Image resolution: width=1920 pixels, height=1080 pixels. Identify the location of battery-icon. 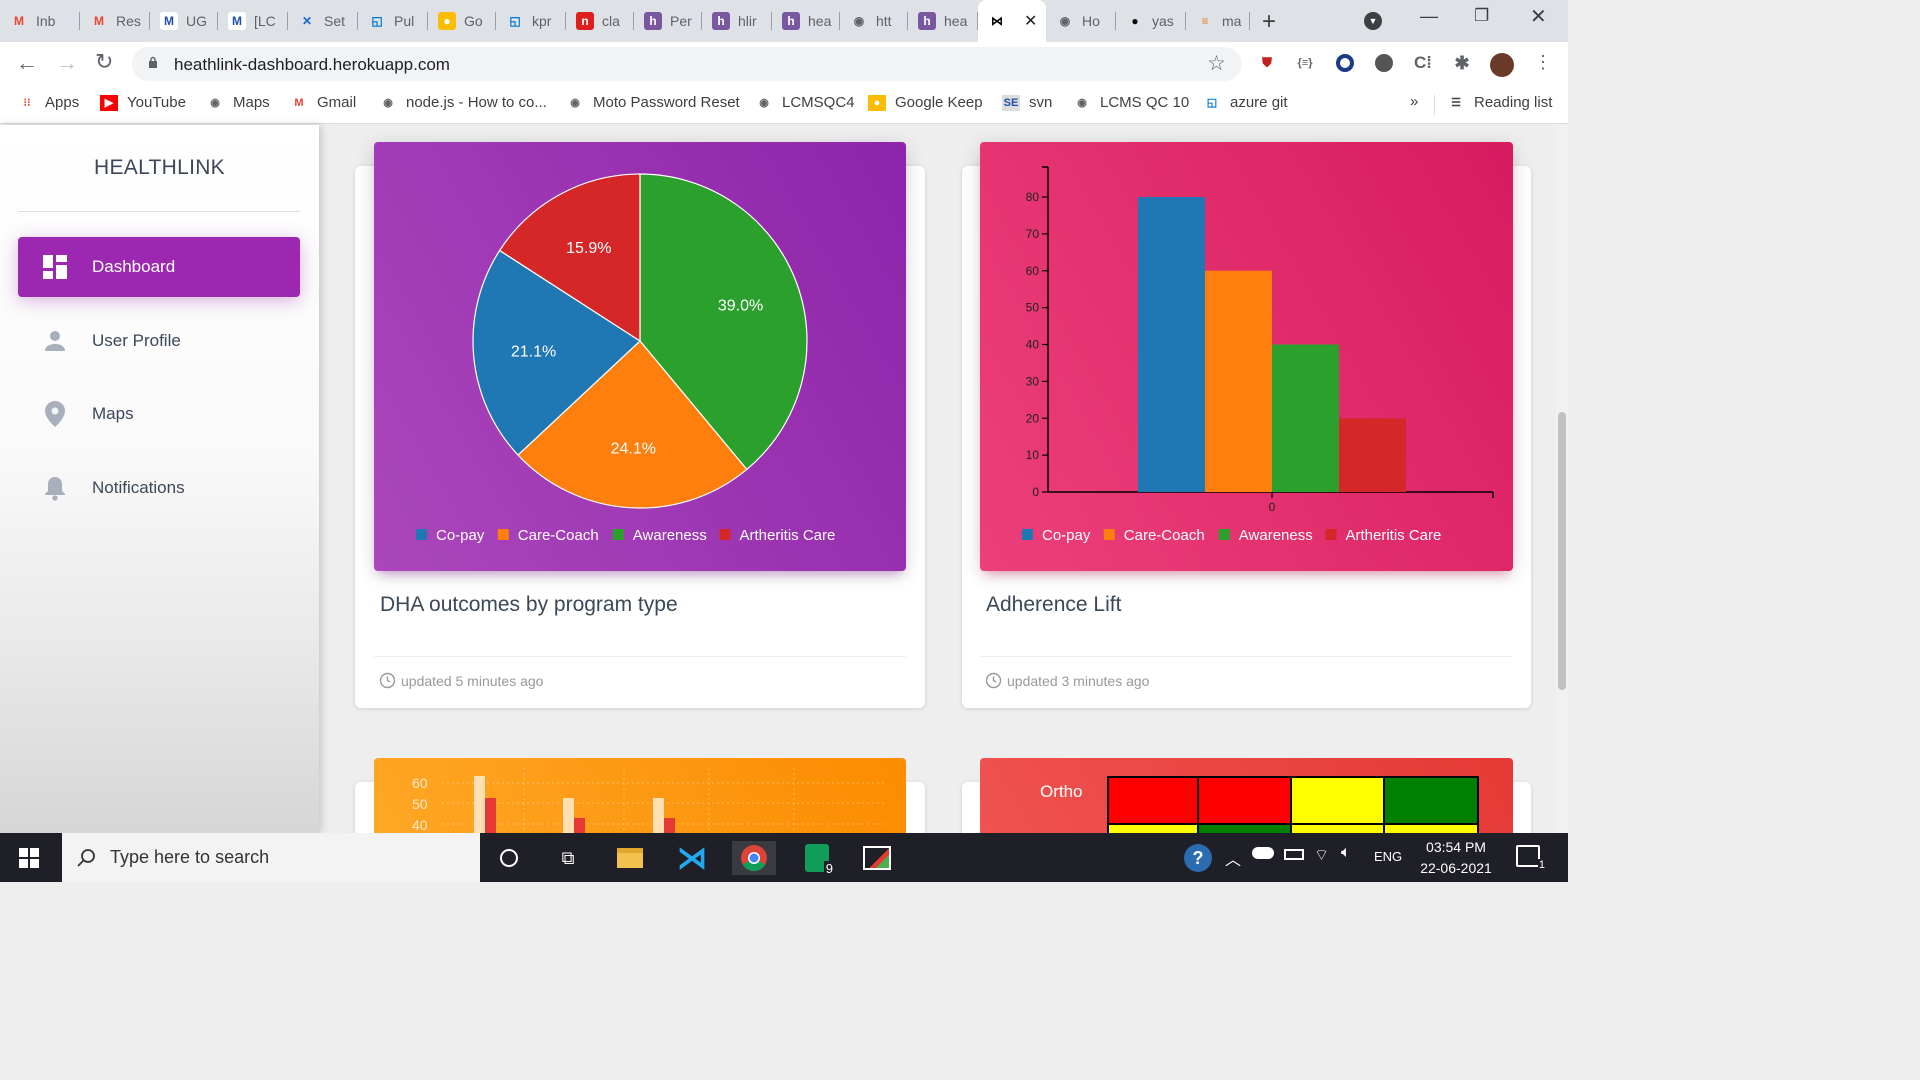
(1294, 854).